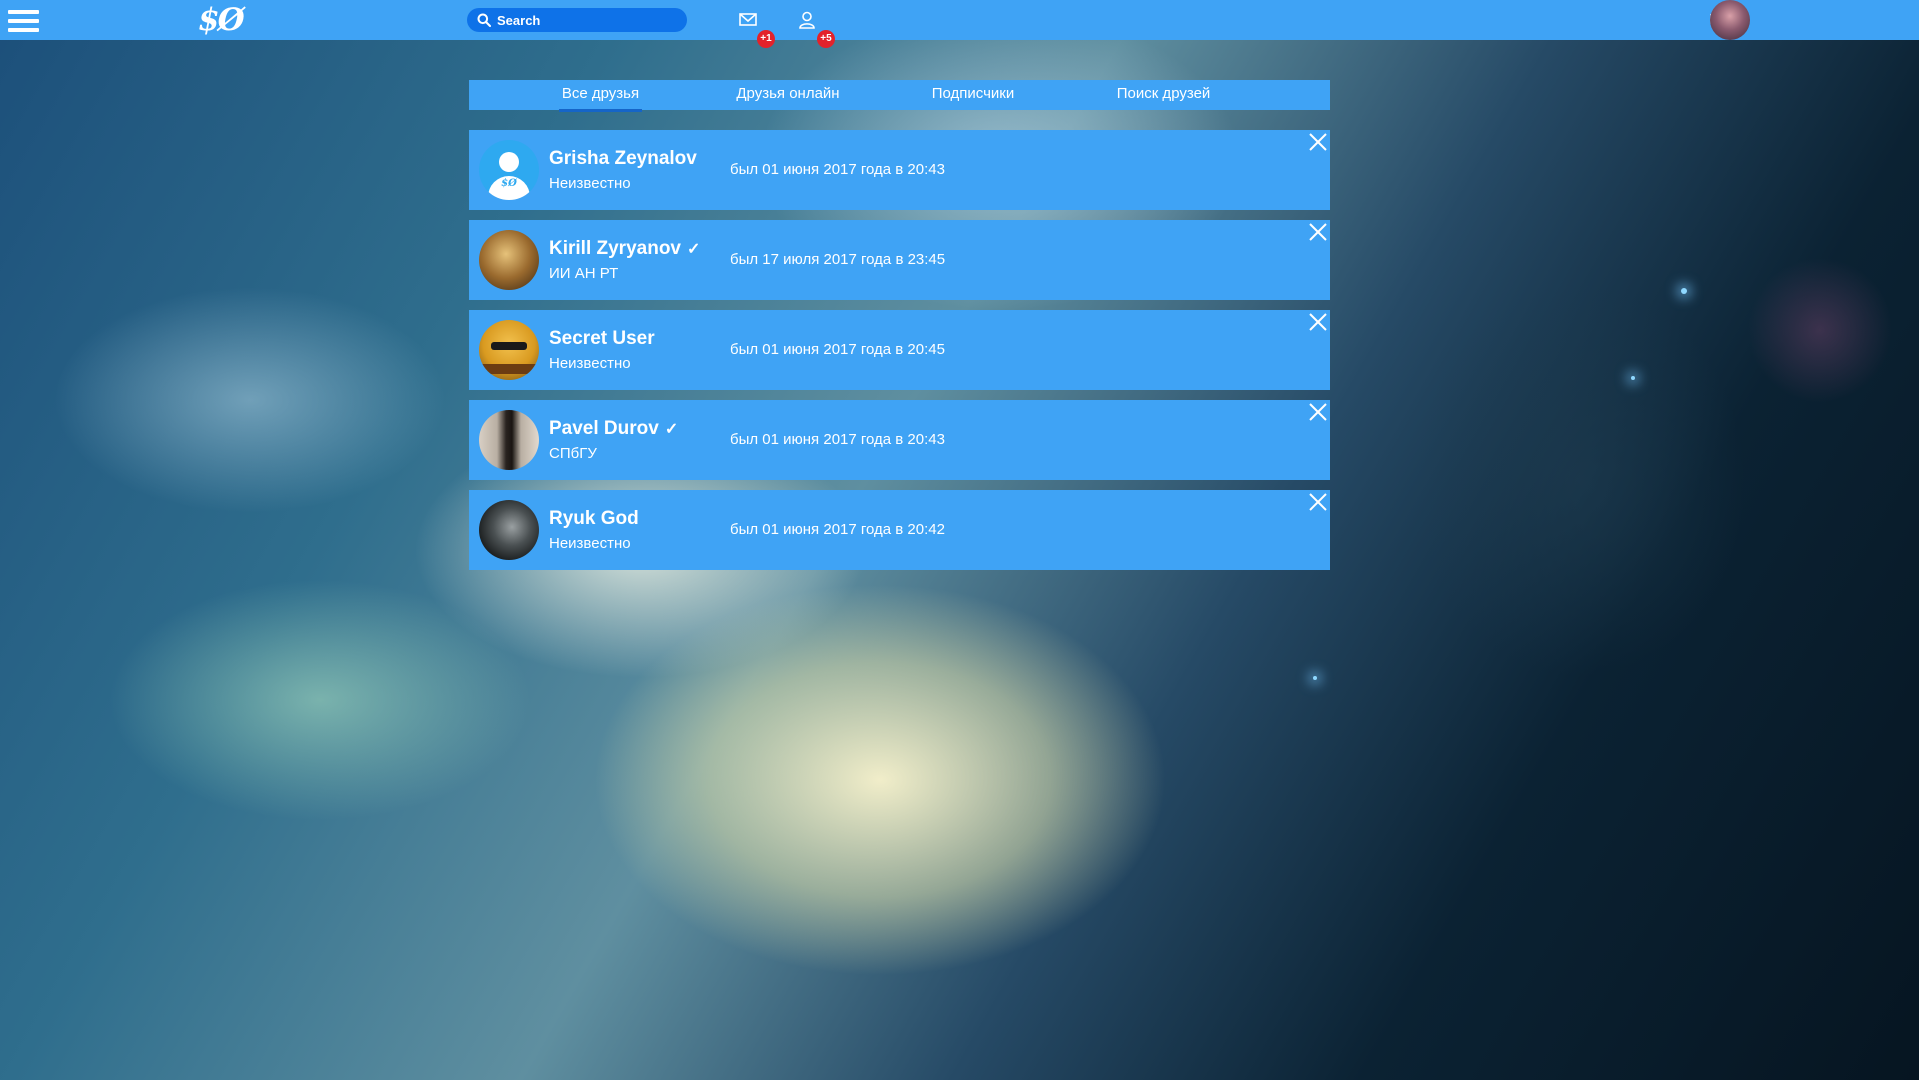 This screenshot has height=1080, width=1919. I want to click on friend-name: Pavel Durov ✓, so click(613, 429).